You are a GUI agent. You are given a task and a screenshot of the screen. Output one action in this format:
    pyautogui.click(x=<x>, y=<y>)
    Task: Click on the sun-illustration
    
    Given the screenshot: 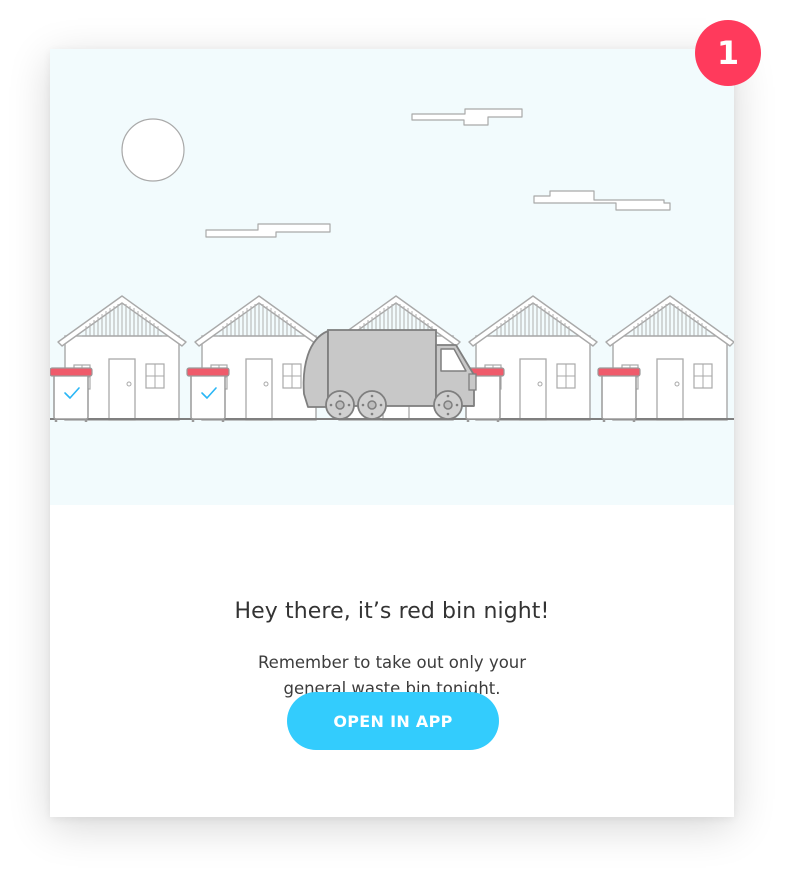 What is the action you would take?
    pyautogui.click(x=153, y=150)
    